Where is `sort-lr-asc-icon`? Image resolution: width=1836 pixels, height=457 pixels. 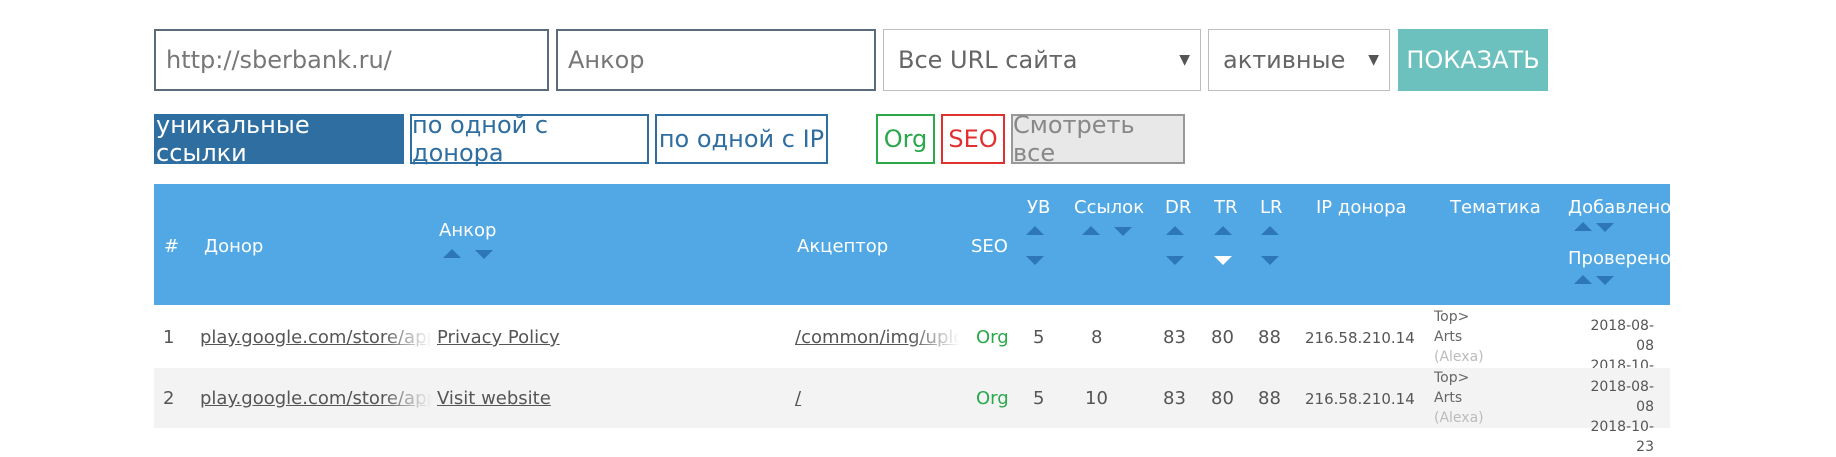 sort-lr-asc-icon is located at coordinates (1270, 230).